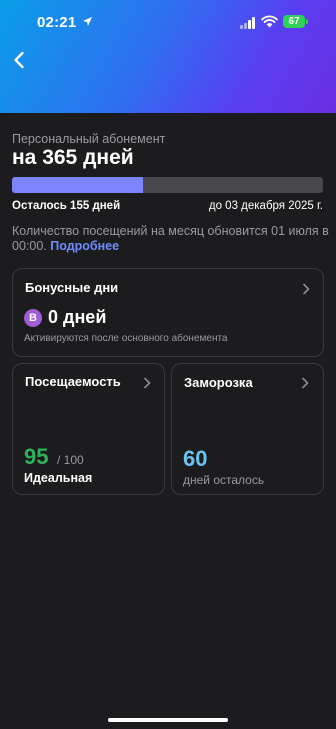 The image size is (336, 729). I want to click on freeze-title: Заморозка, so click(218, 382).